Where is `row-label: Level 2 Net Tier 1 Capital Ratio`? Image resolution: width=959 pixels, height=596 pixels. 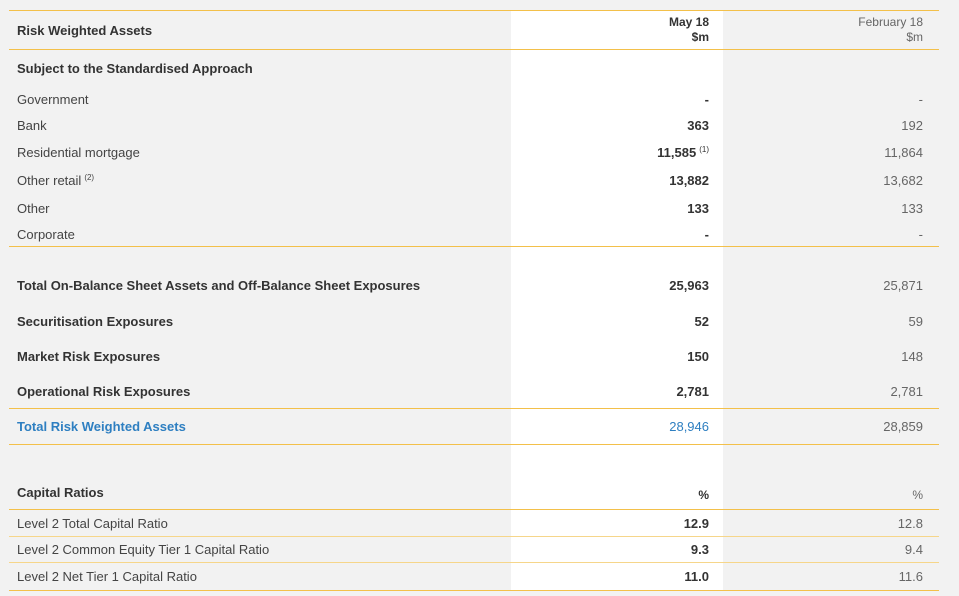
row-label: Level 2 Net Tier 1 Capital Ratio is located at coordinates (107, 576).